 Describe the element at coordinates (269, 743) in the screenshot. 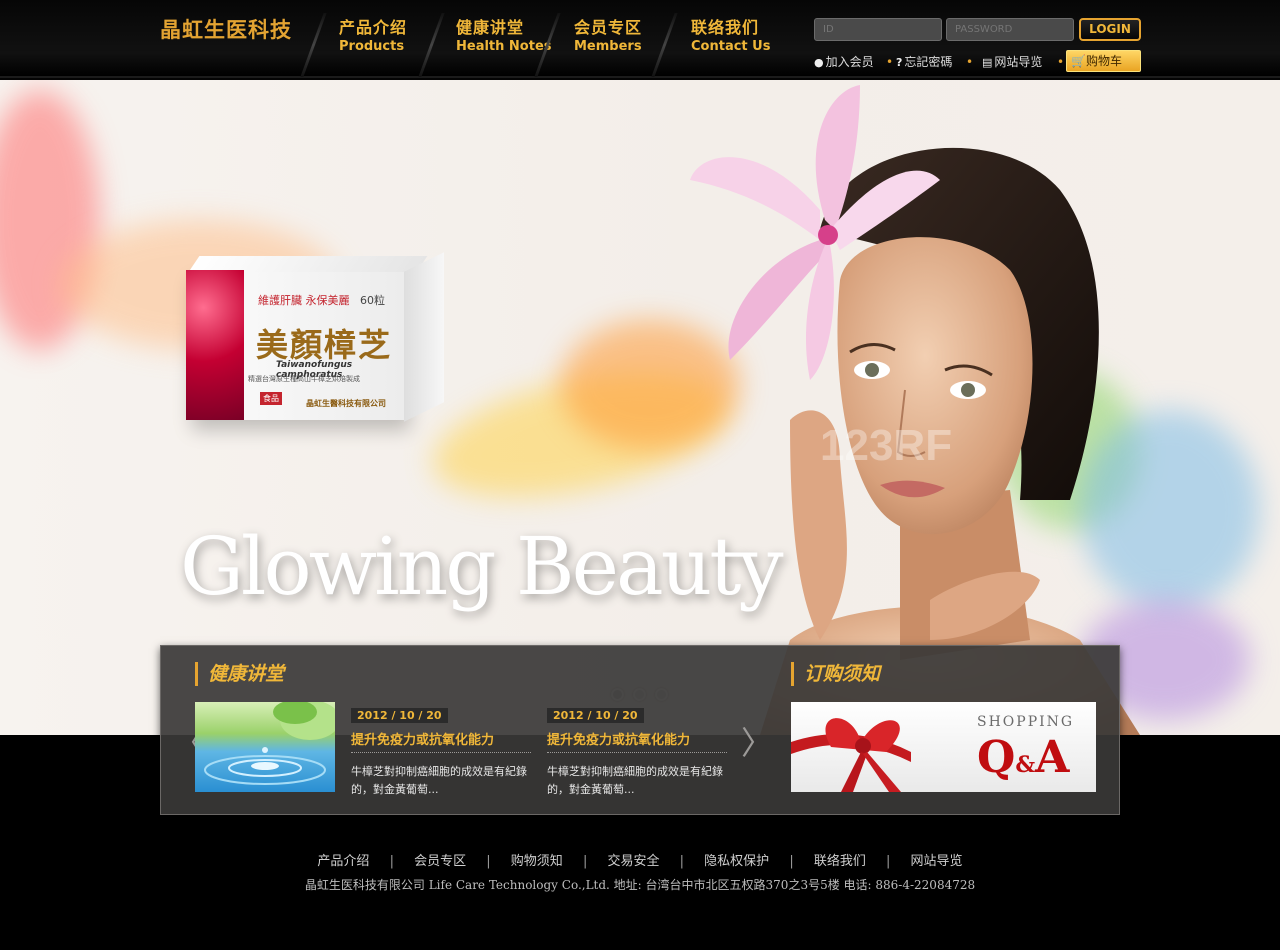

I see `water-drop-image` at that location.